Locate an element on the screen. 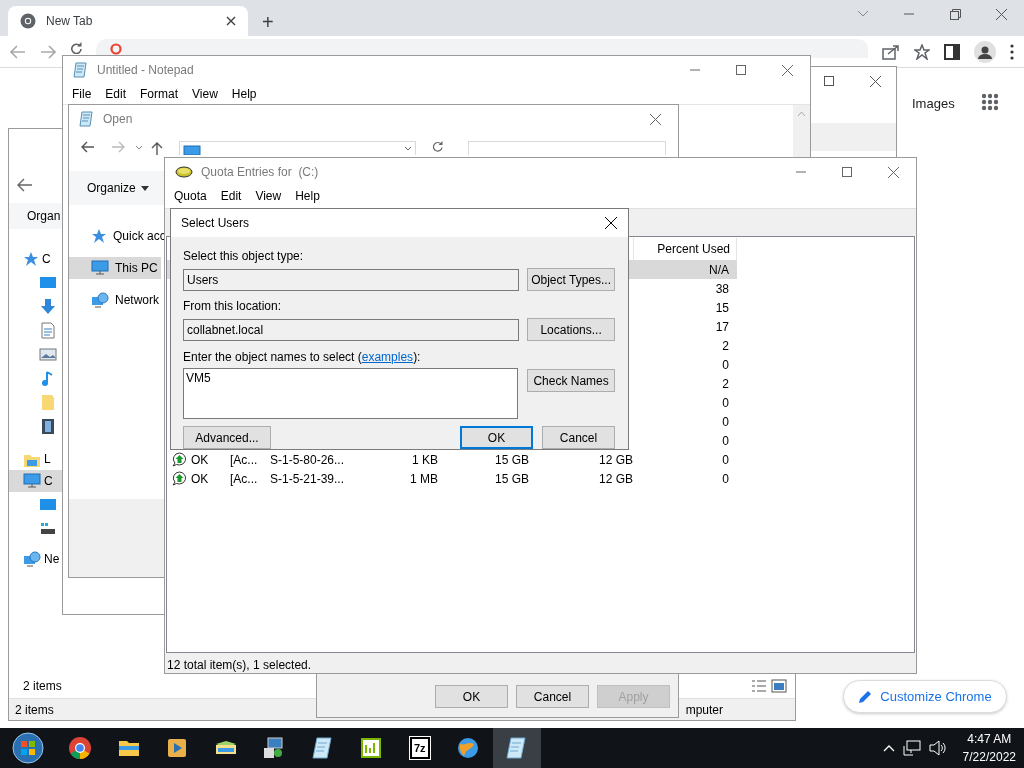 Image resolution: width=1024 pixels, height=768 pixels. table-cell: N/A is located at coordinates (719, 269).